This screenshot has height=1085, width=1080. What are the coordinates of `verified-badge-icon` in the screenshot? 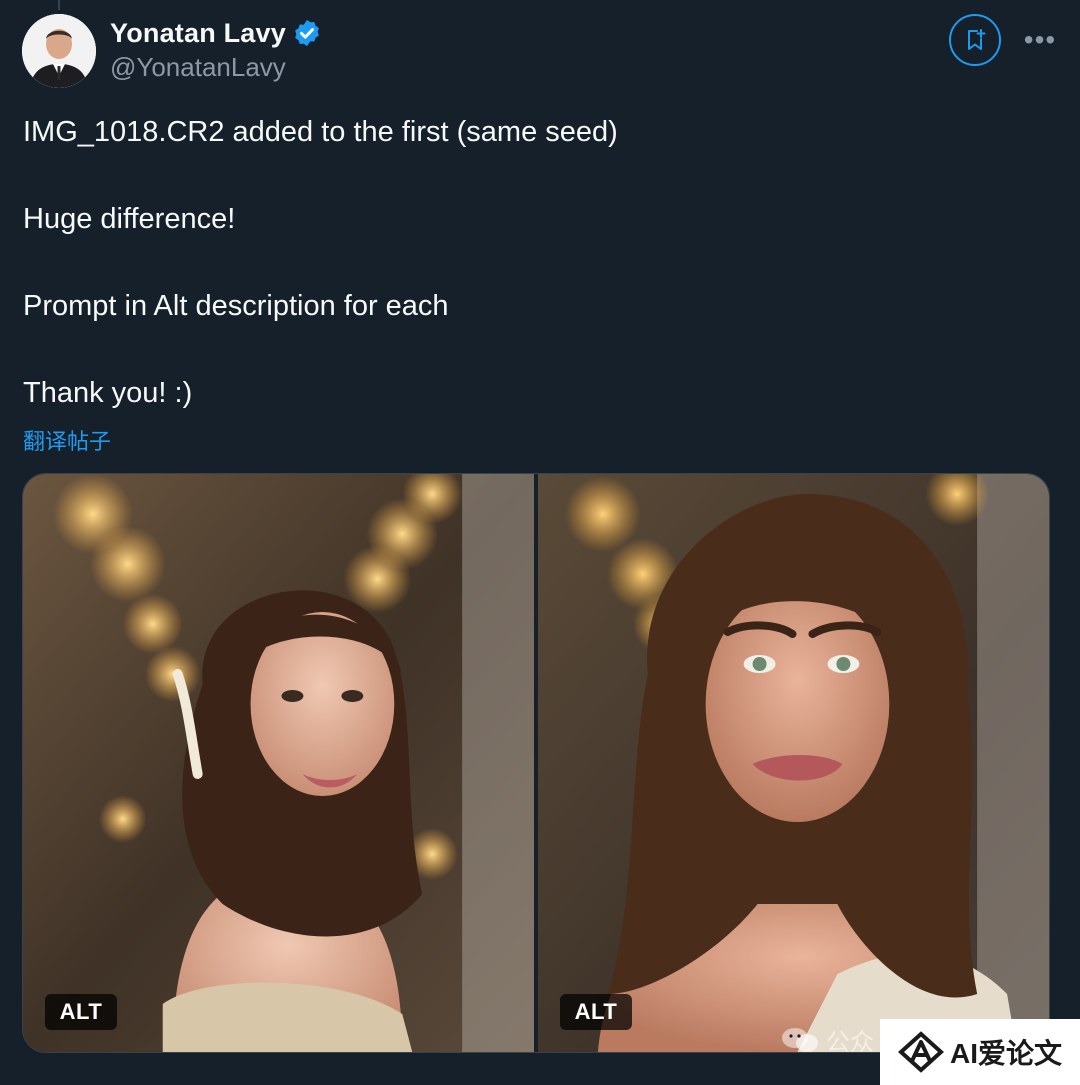 It's located at (307, 33).